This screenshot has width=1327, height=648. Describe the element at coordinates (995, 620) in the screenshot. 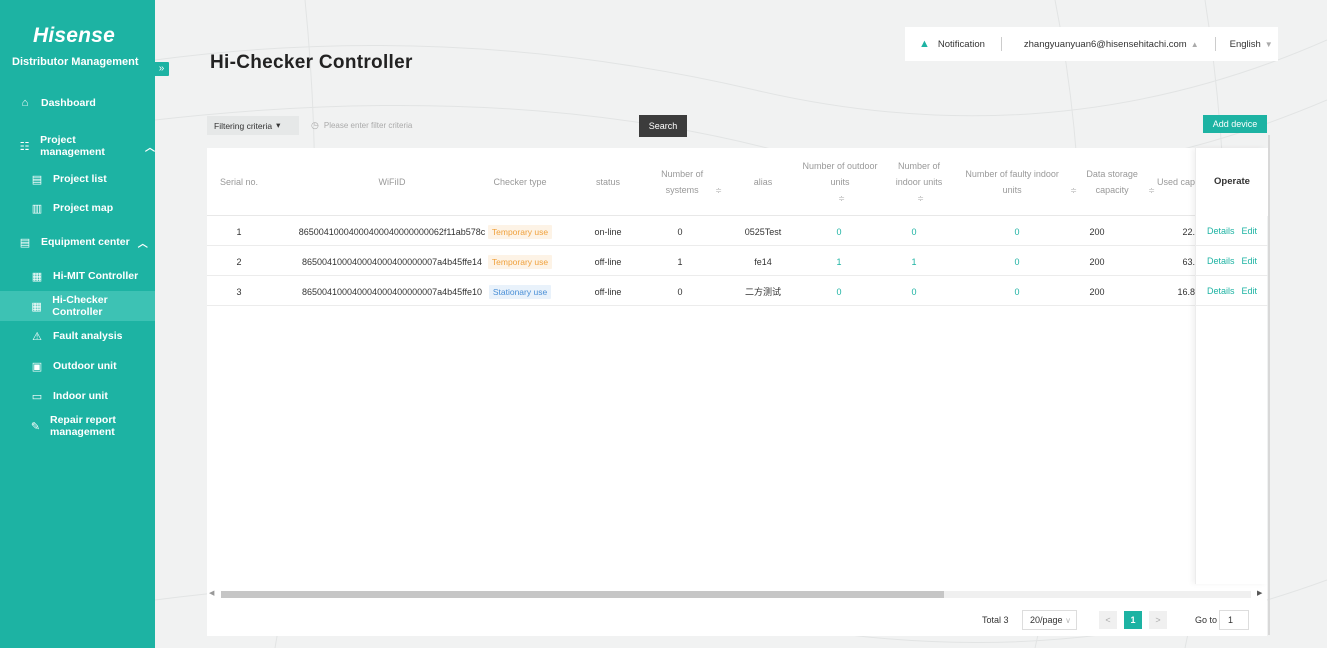

I see `total-count: Total 3` at that location.